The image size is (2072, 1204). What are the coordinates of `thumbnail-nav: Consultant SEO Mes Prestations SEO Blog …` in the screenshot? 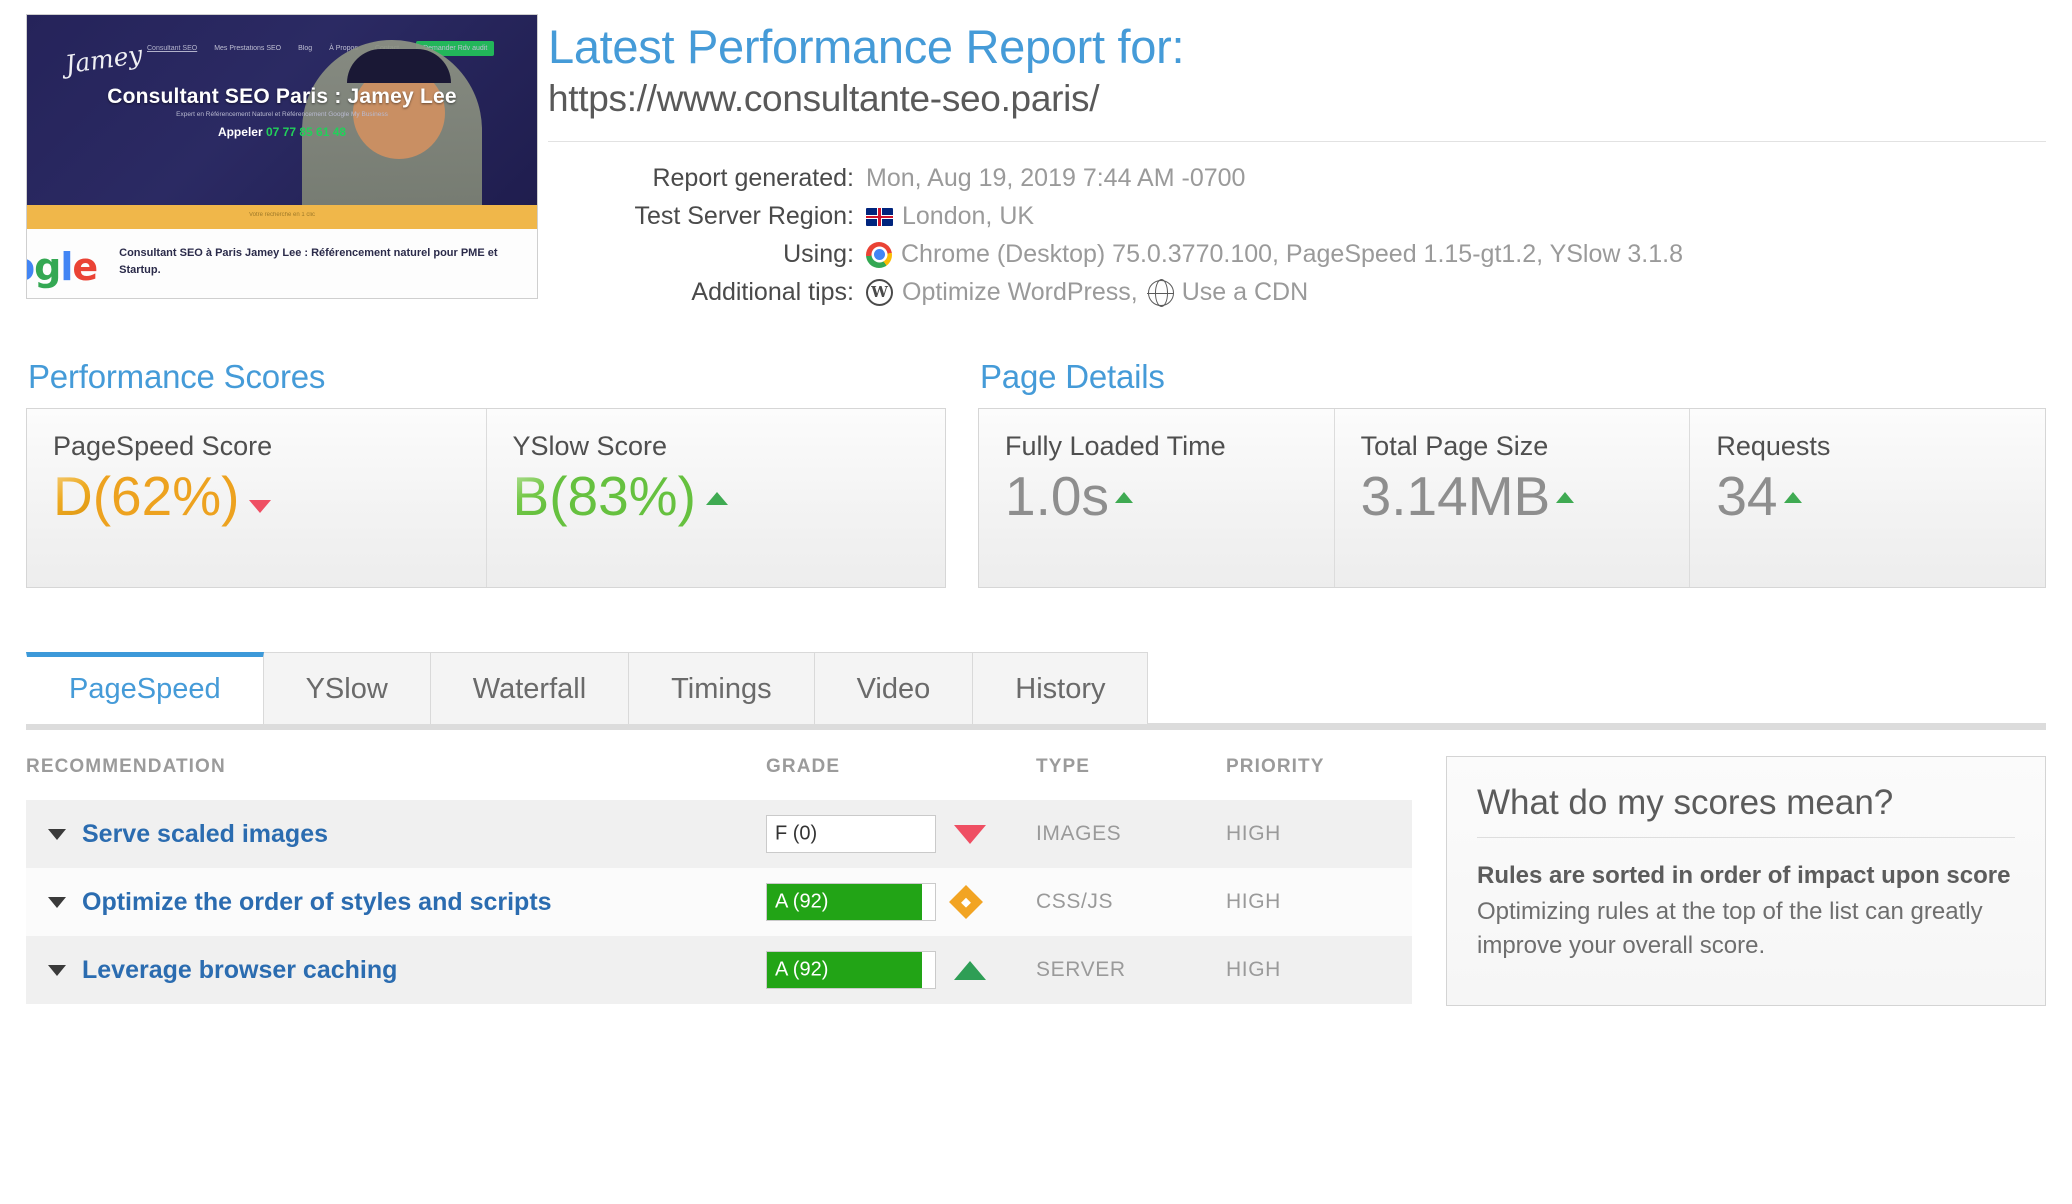 It's located at (337, 48).